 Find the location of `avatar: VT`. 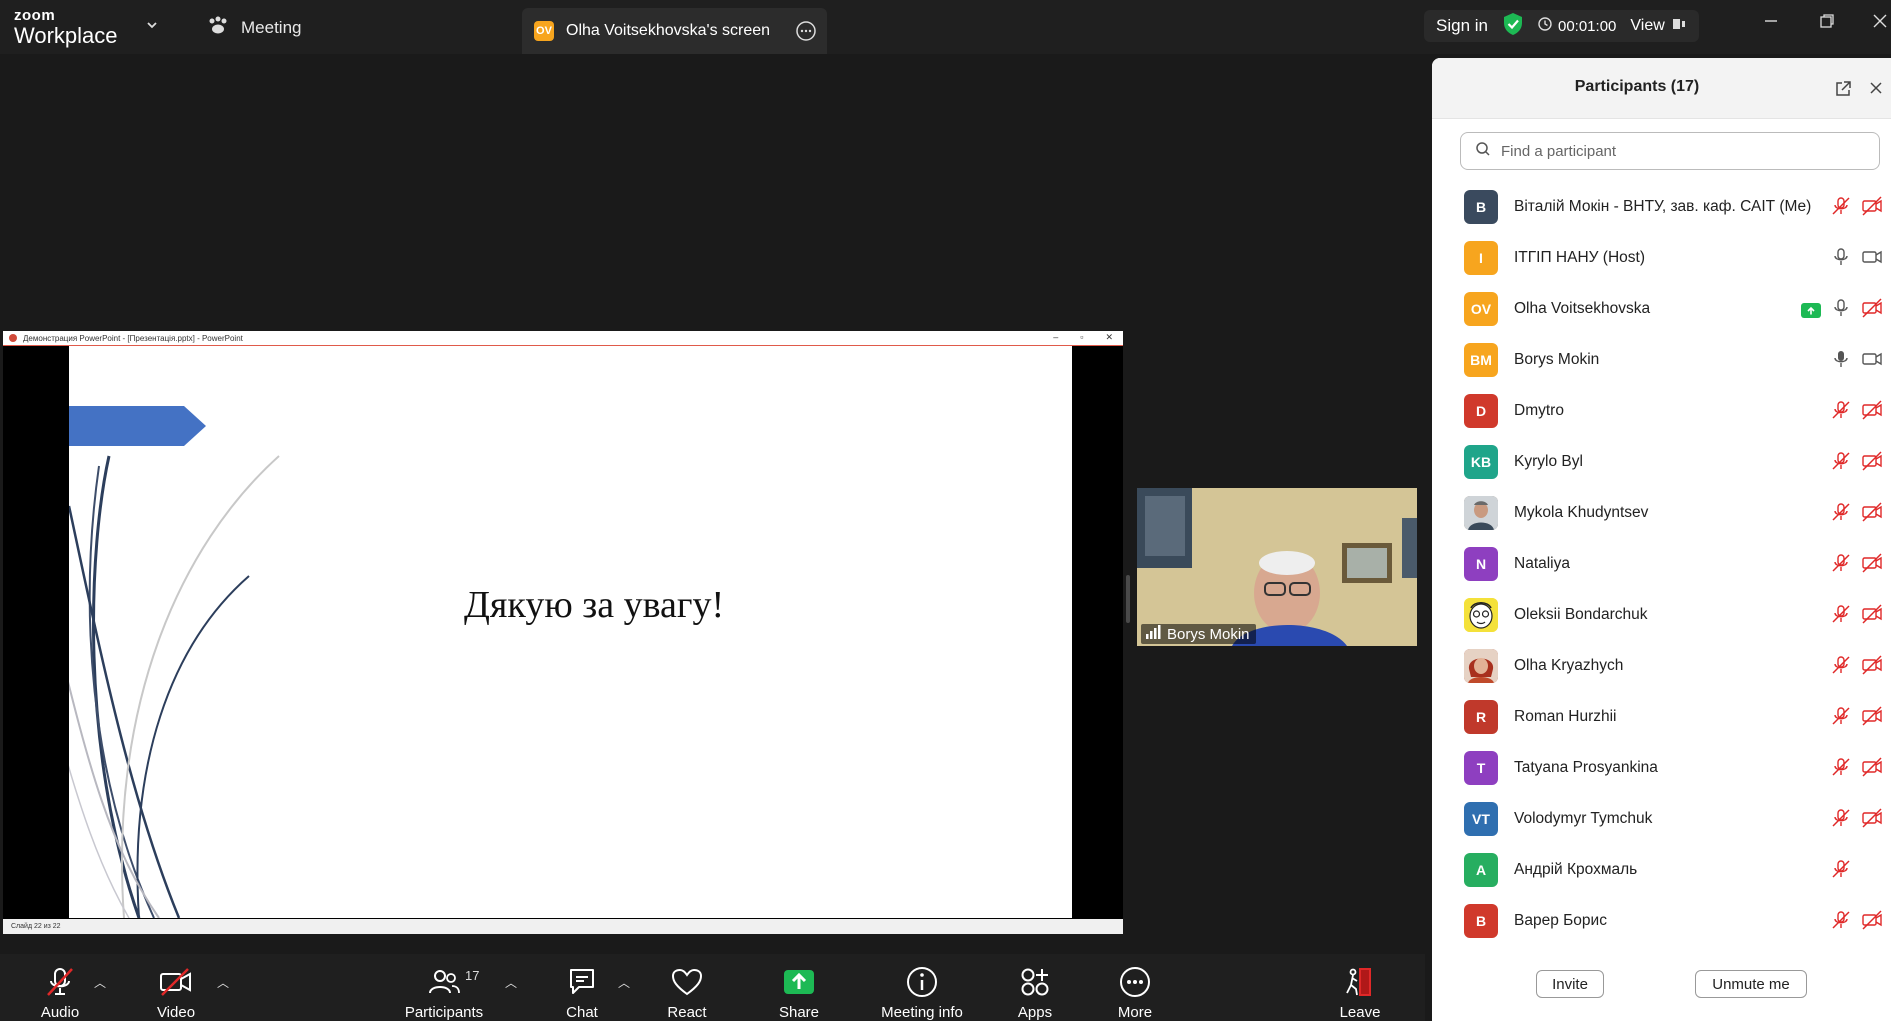

avatar: VT is located at coordinates (1481, 818).